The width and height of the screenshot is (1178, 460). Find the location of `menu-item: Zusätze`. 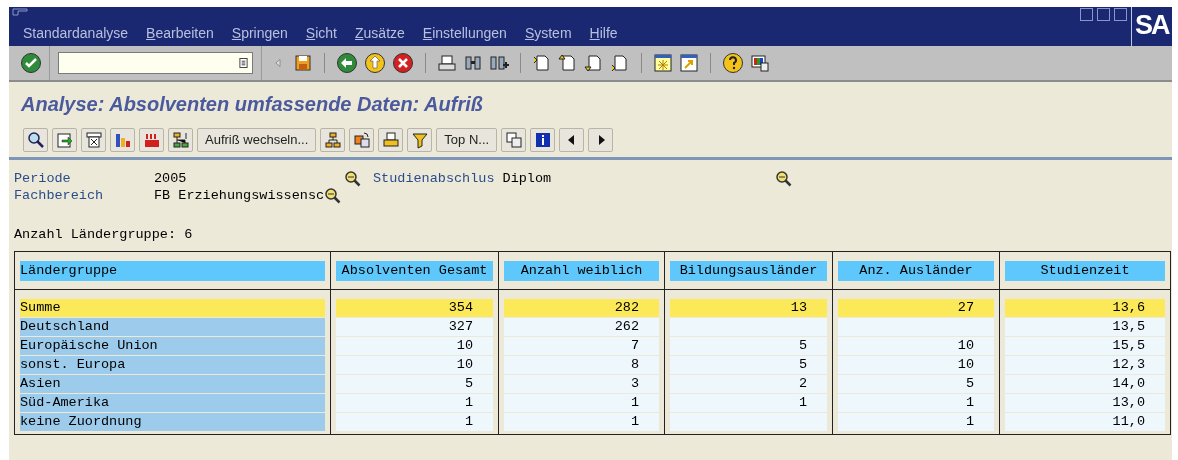

menu-item: Zusätze is located at coordinates (380, 33).